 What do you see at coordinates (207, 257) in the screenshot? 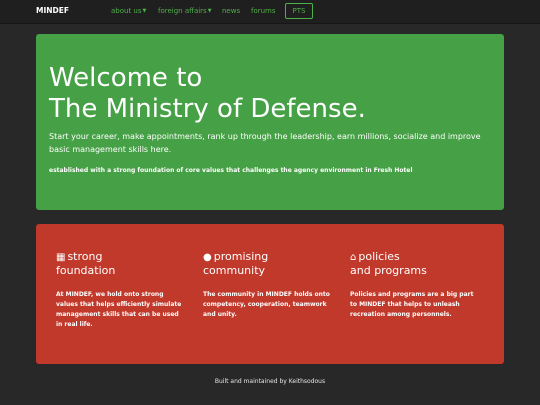
I see `globe-icon: ●` at bounding box center [207, 257].